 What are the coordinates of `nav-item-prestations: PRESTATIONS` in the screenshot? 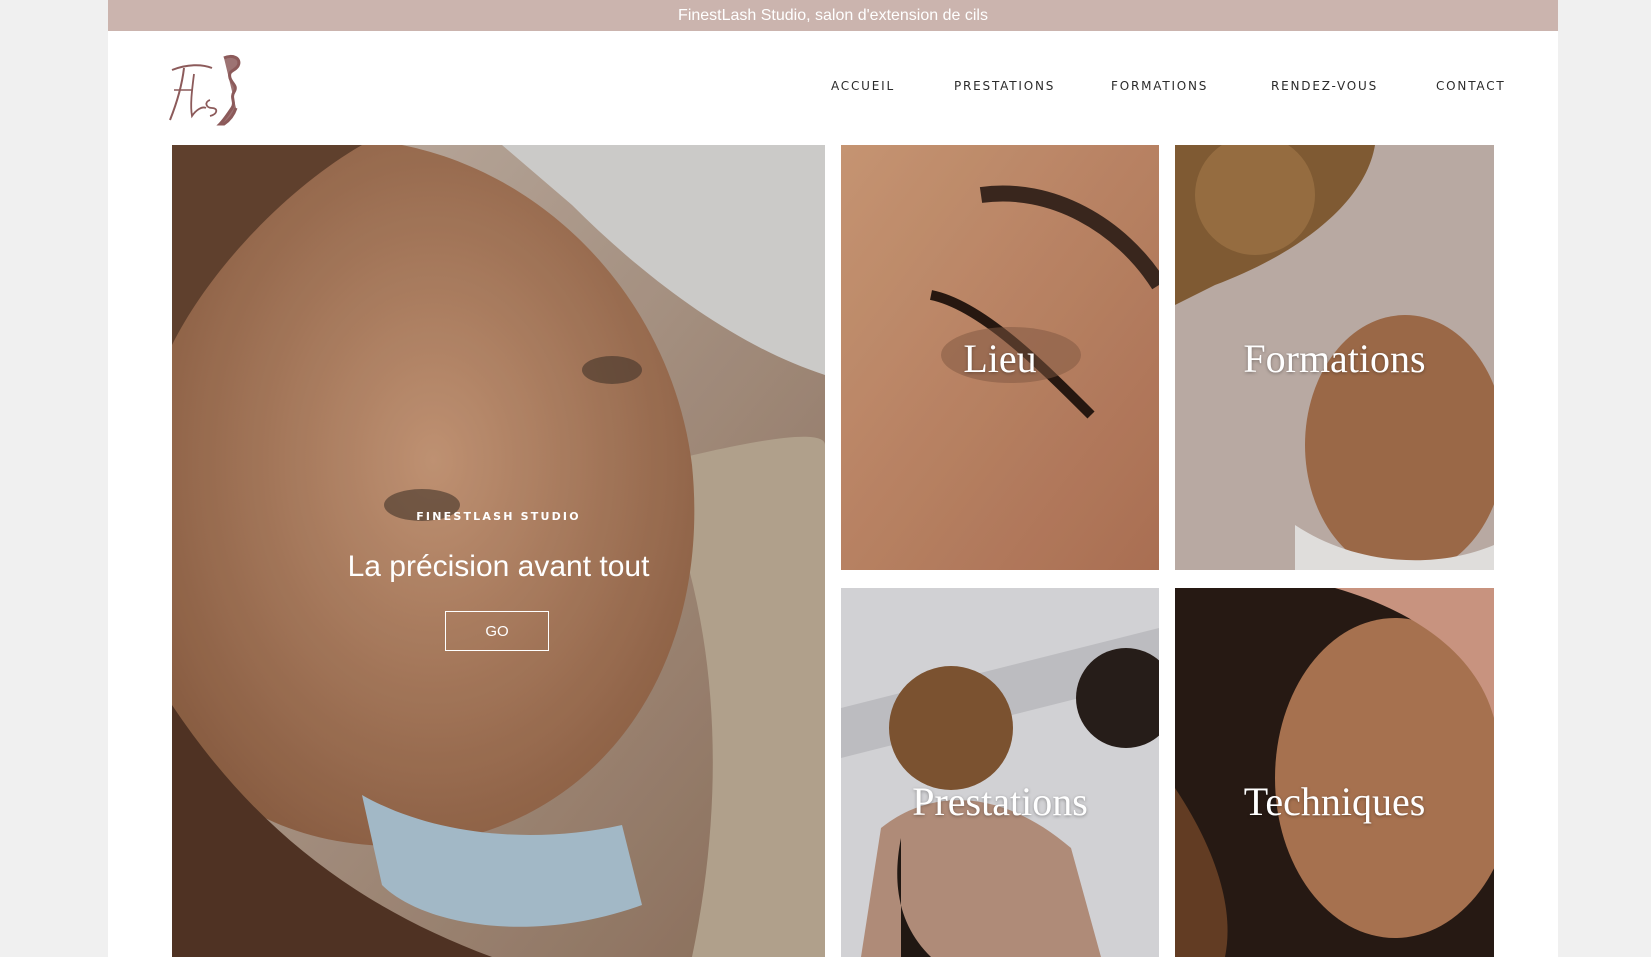 It's located at (1004, 86).